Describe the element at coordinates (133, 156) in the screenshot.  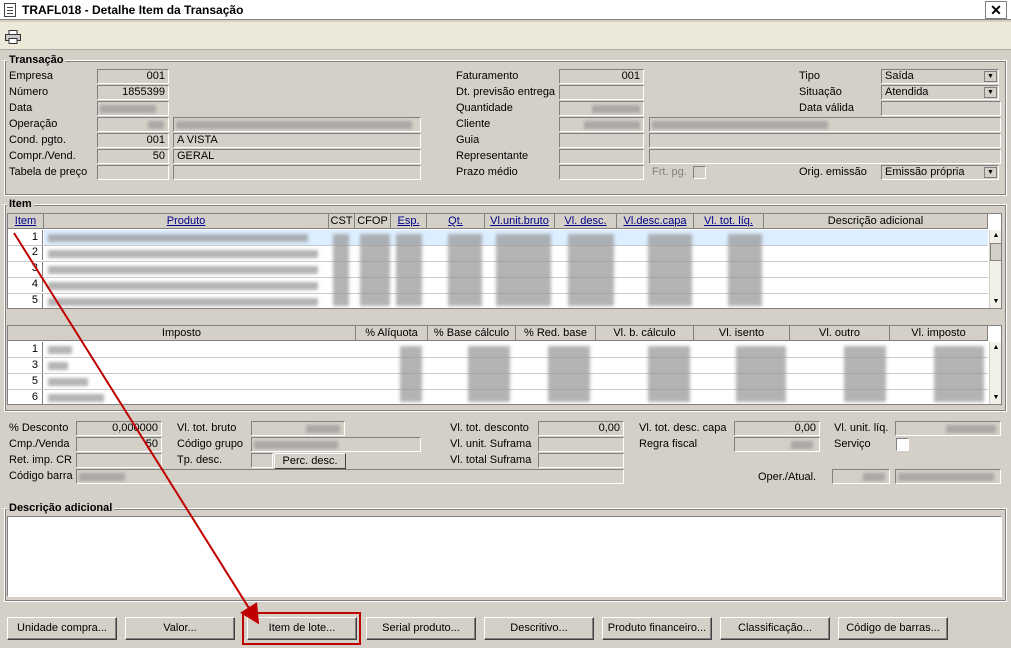
I see `compr-vend-code-field: 50` at that location.